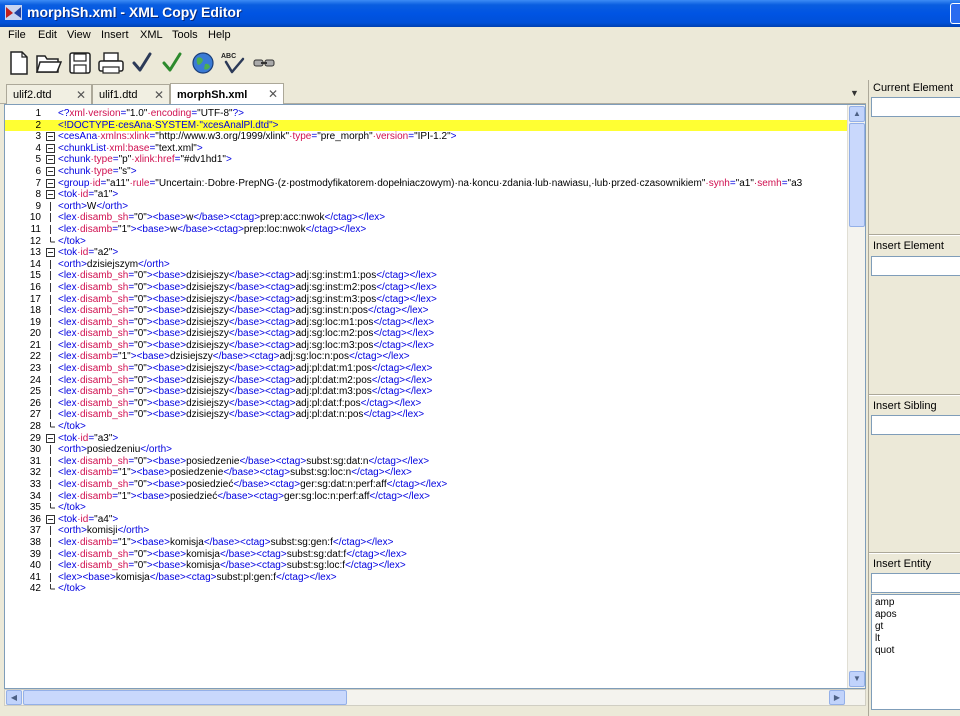 This screenshot has height=716, width=960. Describe the element at coordinates (426, 195) in the screenshot. I see `editor-line: 8 <tok·id="a1">` at that location.